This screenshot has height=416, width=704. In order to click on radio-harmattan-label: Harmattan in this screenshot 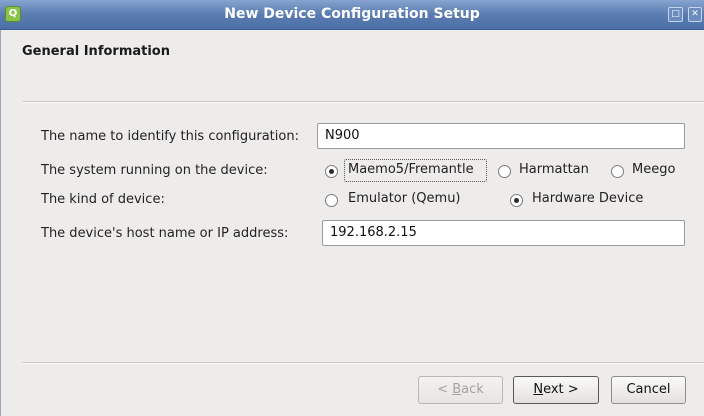, I will do `click(554, 169)`.